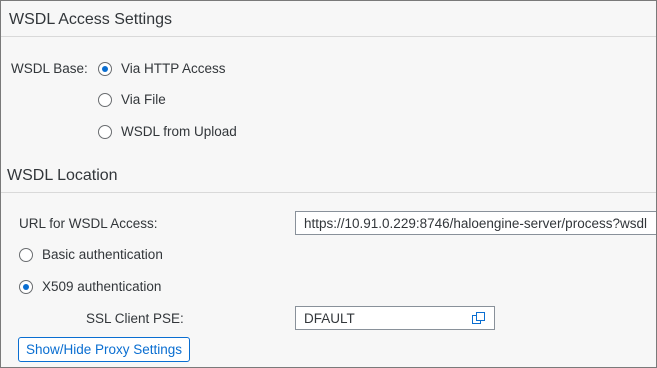 This screenshot has width=657, height=368. Describe the element at coordinates (105, 100) in the screenshot. I see `radio-via-file` at that location.